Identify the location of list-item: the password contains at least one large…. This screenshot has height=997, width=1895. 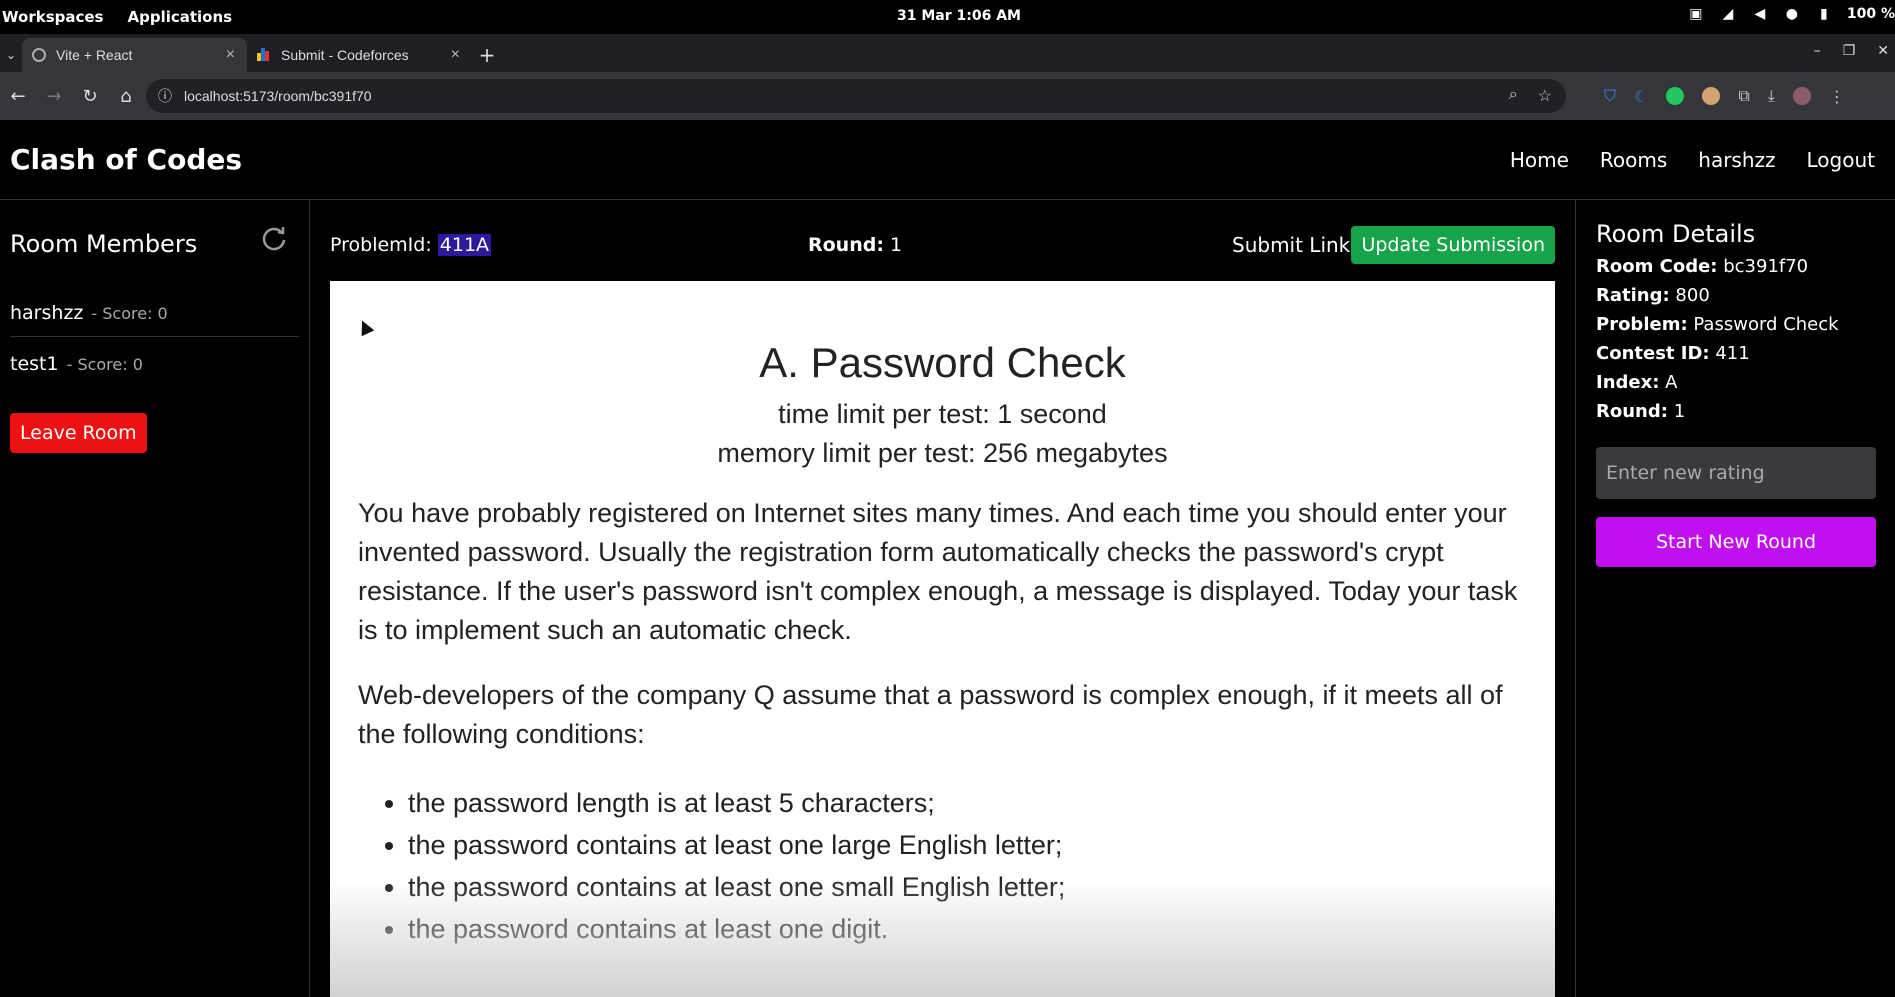
(967, 845).